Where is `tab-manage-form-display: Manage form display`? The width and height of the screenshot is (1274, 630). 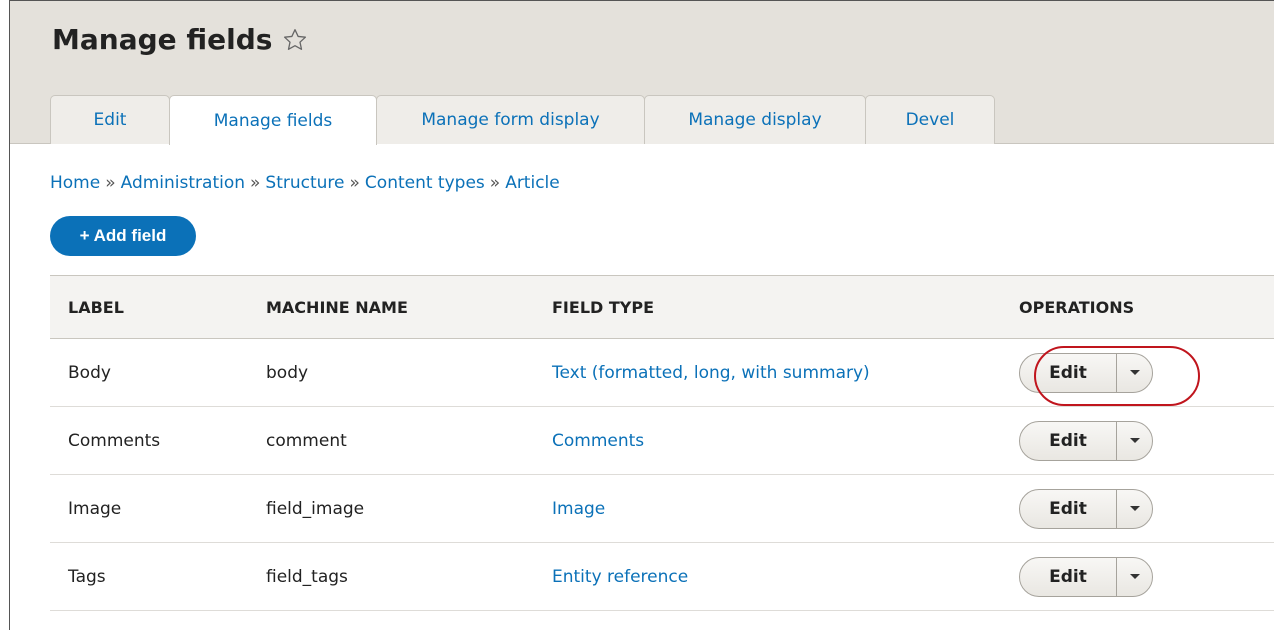 tab-manage-form-display: Manage form display is located at coordinates (510, 119).